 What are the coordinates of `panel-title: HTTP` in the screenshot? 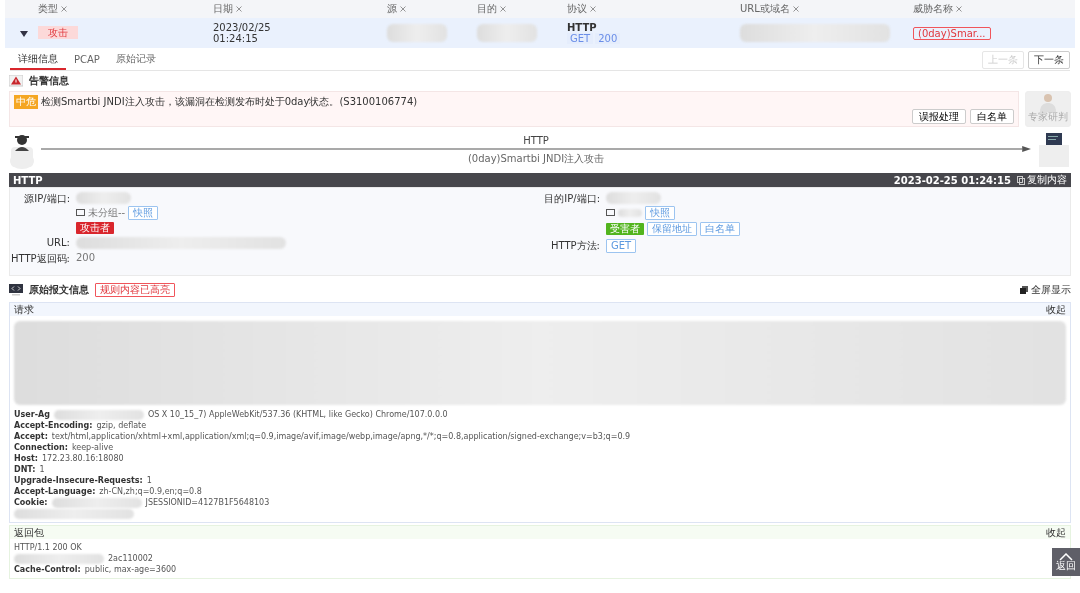 It's located at (28, 180).